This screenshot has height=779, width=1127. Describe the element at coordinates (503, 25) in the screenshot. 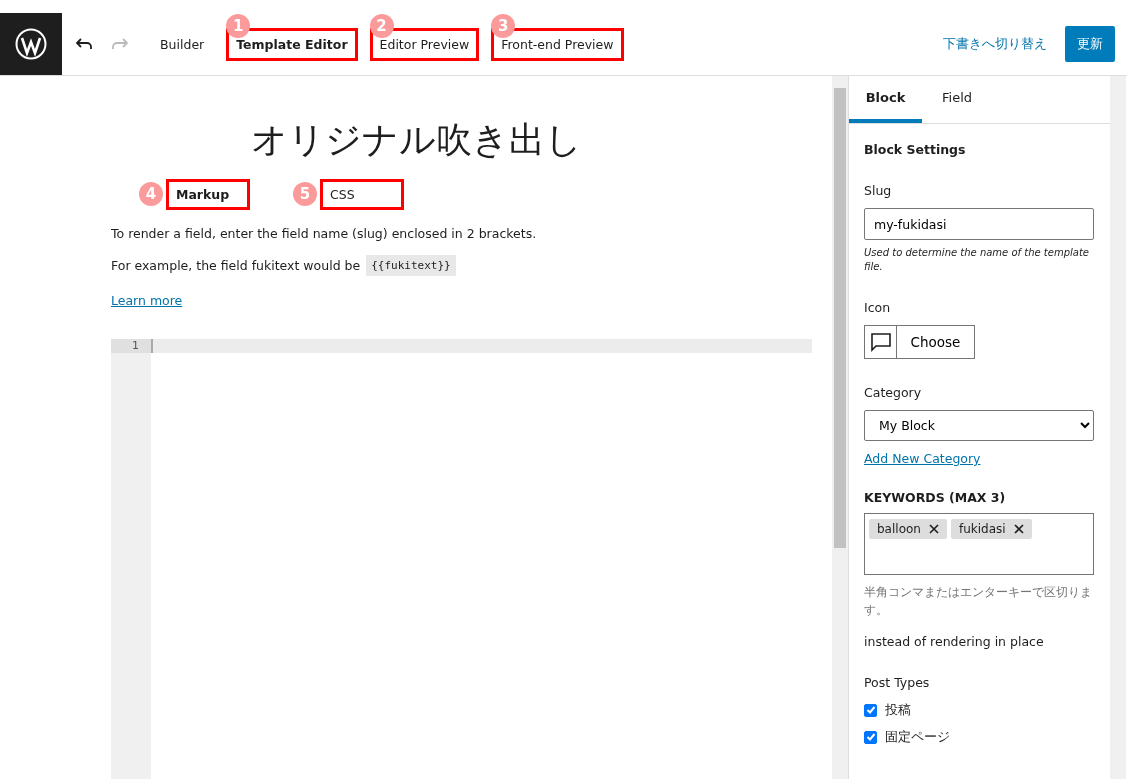

I see `callout-number: 3` at that location.